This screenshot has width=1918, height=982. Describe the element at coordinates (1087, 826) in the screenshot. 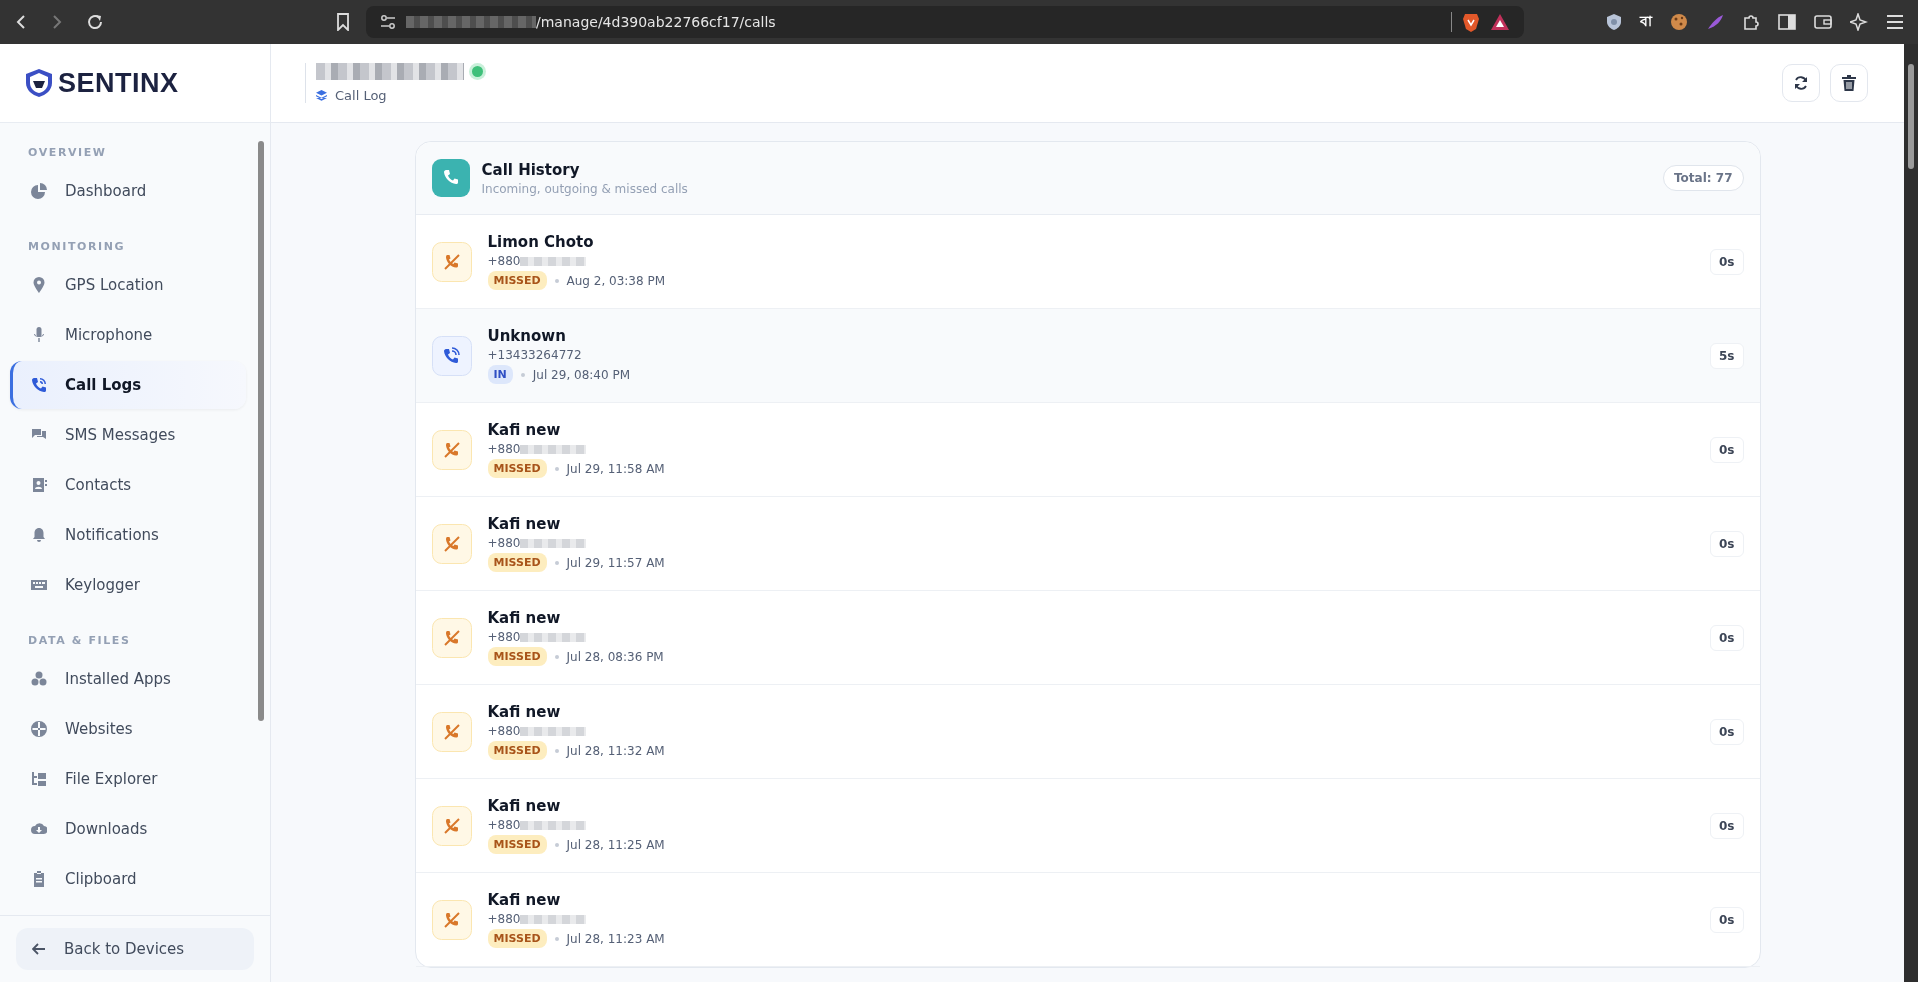

I see `call-row: Kafi new +880 MISSED Jul 28, 11:25 AM 0s` at that location.